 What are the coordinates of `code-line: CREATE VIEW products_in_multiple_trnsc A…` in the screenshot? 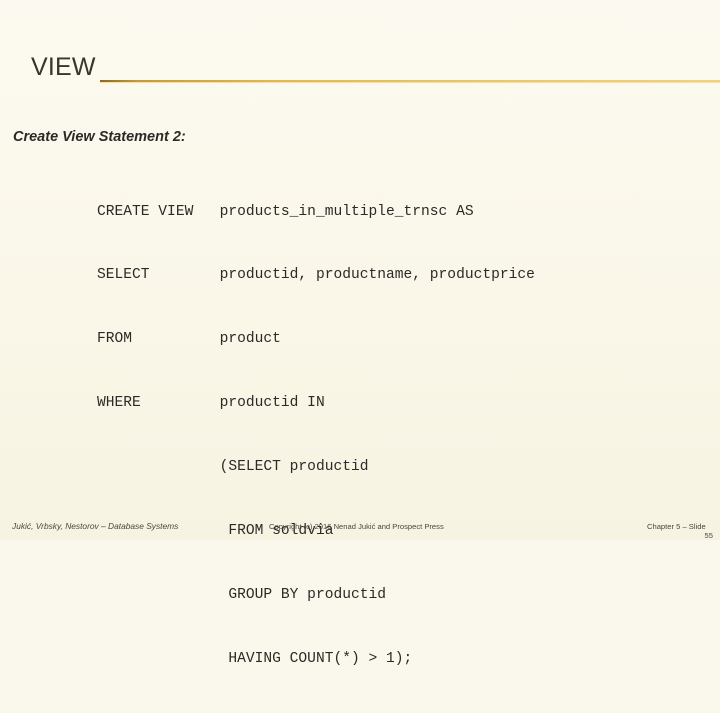 It's located at (285, 211).